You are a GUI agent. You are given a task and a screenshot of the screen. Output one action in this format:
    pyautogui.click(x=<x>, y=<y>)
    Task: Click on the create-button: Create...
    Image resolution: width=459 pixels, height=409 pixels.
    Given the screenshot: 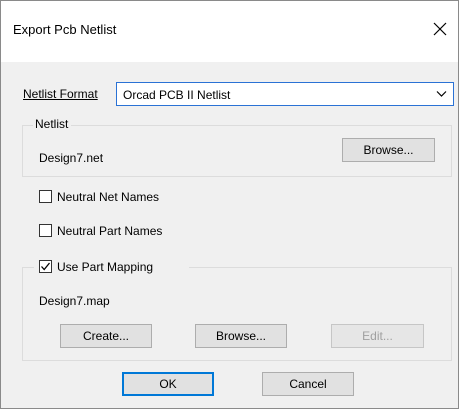 What is the action you would take?
    pyautogui.click(x=106, y=336)
    